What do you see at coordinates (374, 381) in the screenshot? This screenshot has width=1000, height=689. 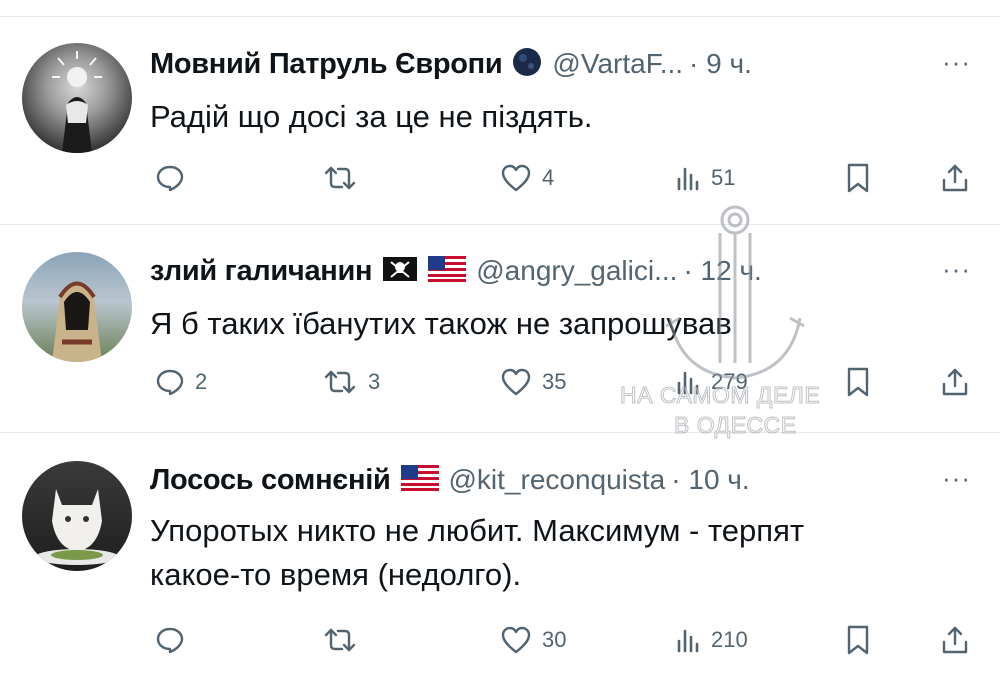 I see `repost-count: 3` at bounding box center [374, 381].